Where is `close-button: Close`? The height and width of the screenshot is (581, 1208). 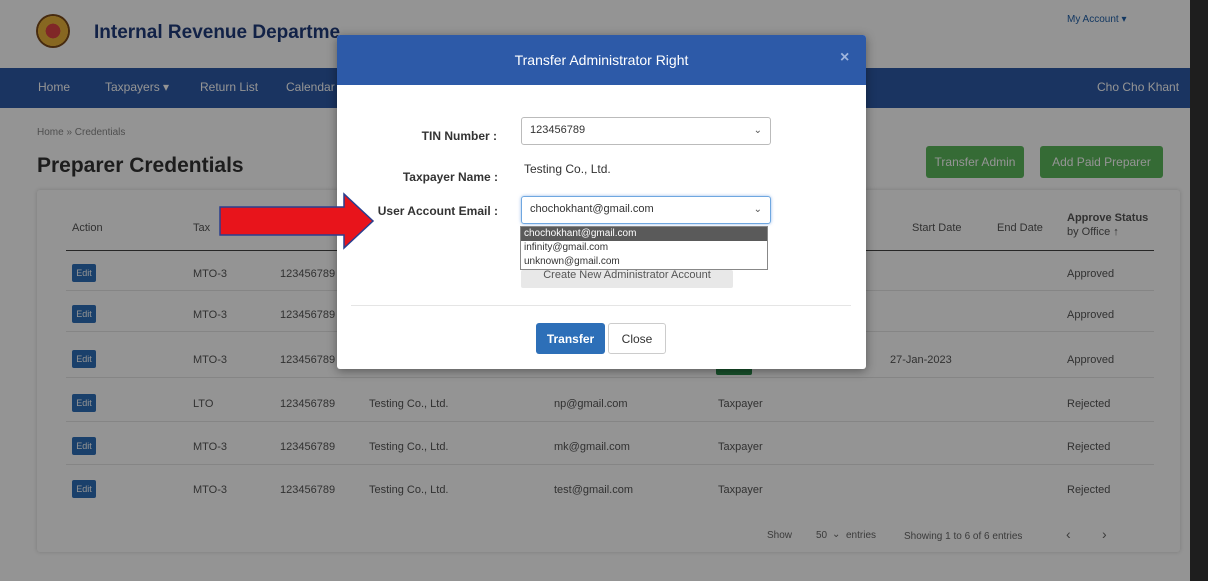 close-button: Close is located at coordinates (637, 338).